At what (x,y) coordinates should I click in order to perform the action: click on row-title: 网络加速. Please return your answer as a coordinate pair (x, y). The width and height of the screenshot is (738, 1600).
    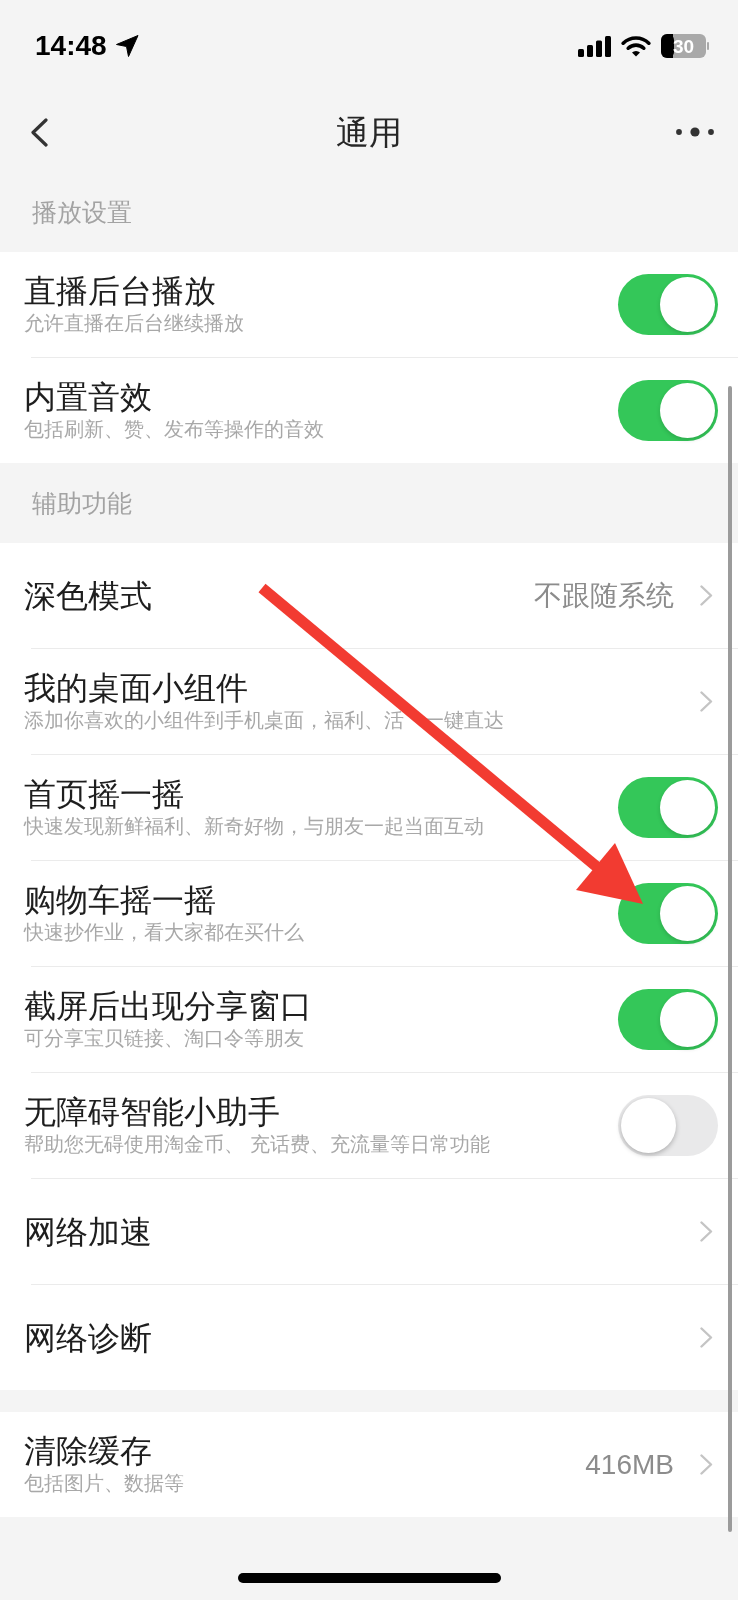
    Looking at the image, I should click on (88, 1231).